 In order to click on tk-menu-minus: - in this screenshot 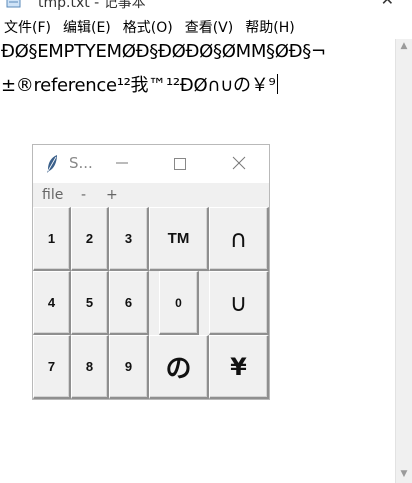, I will do `click(83, 195)`.